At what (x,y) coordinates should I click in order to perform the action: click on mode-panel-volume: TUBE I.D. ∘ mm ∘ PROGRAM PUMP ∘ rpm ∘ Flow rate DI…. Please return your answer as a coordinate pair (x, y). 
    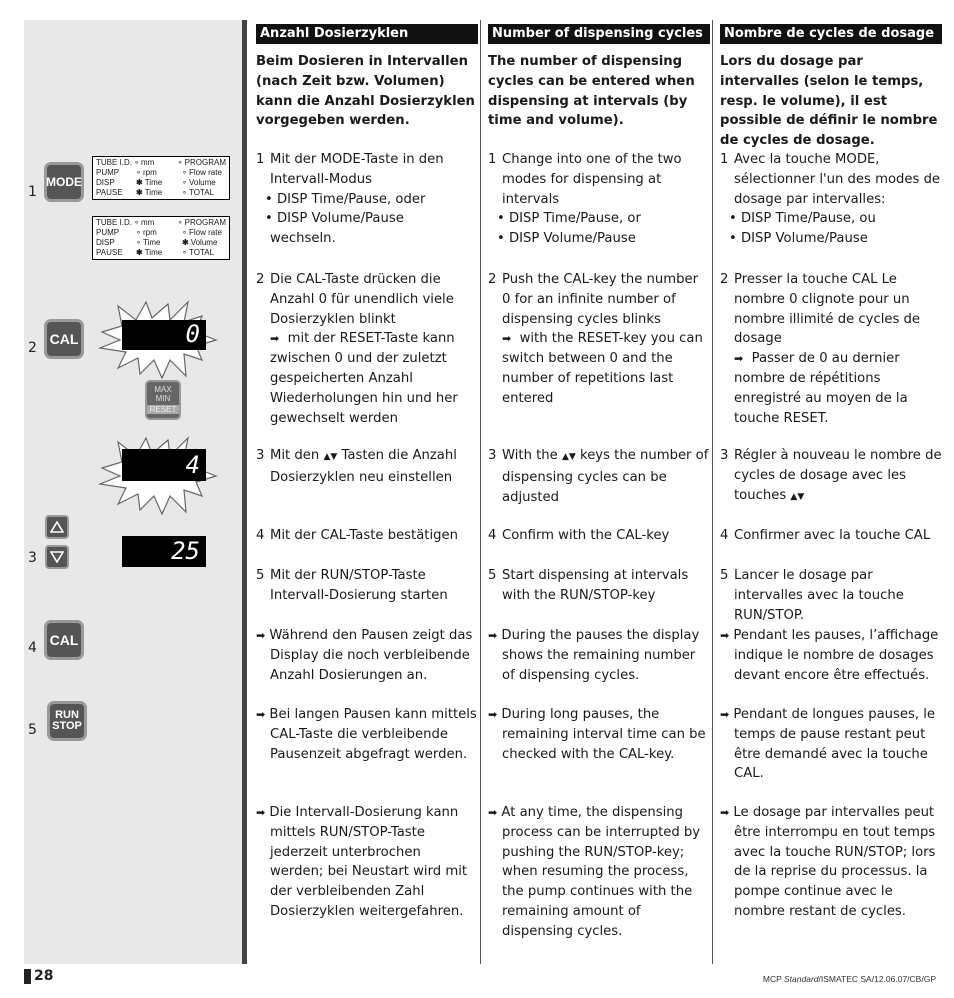
    Looking at the image, I should click on (161, 238).